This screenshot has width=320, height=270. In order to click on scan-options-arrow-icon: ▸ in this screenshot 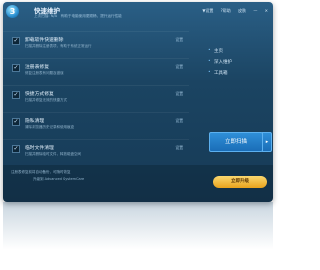, I will do `click(267, 142)`.